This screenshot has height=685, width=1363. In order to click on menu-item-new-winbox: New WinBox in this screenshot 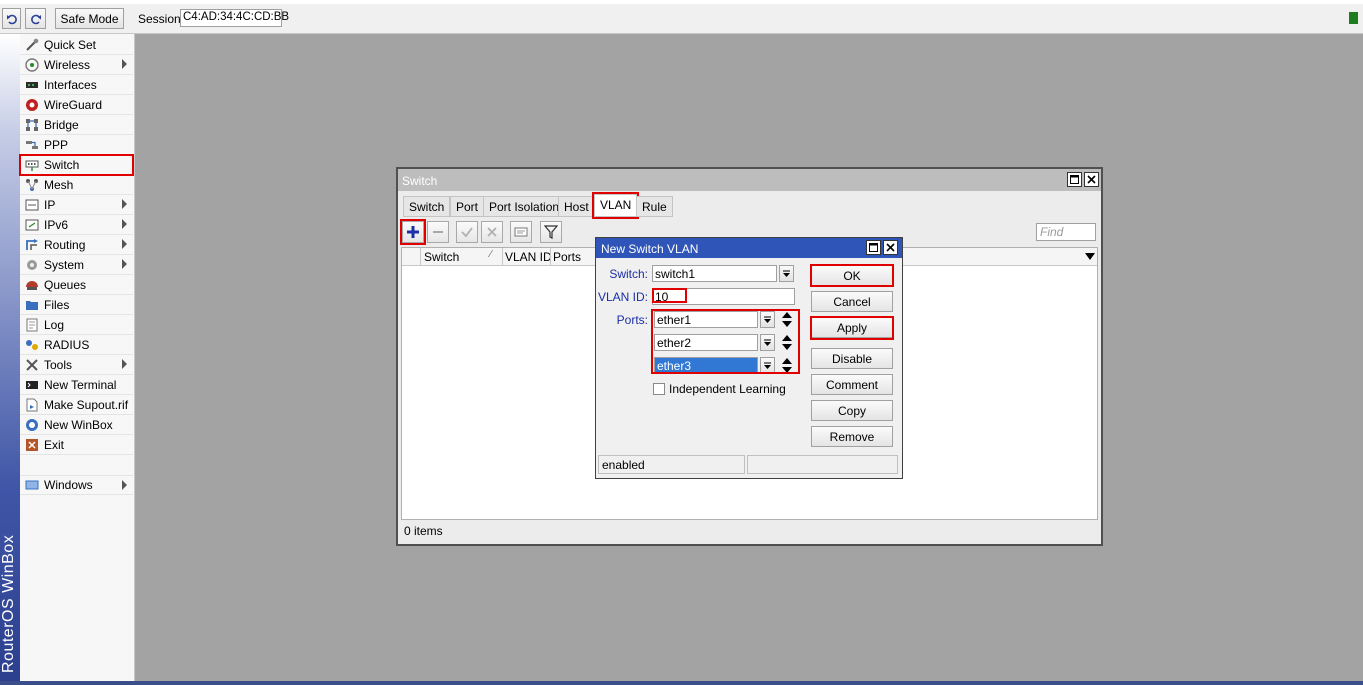, I will do `click(76, 425)`.